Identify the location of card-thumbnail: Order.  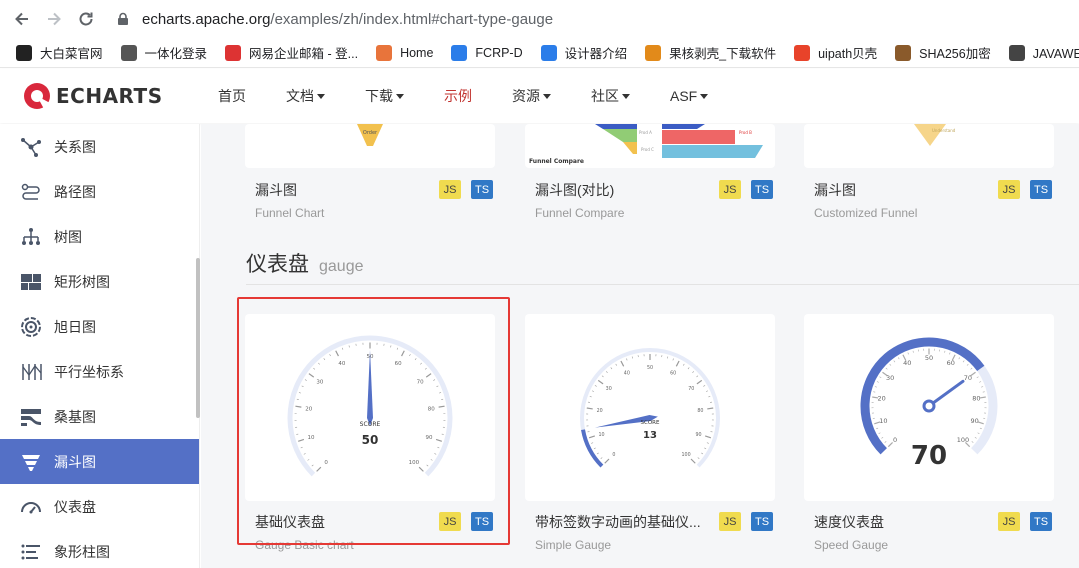
(370, 146).